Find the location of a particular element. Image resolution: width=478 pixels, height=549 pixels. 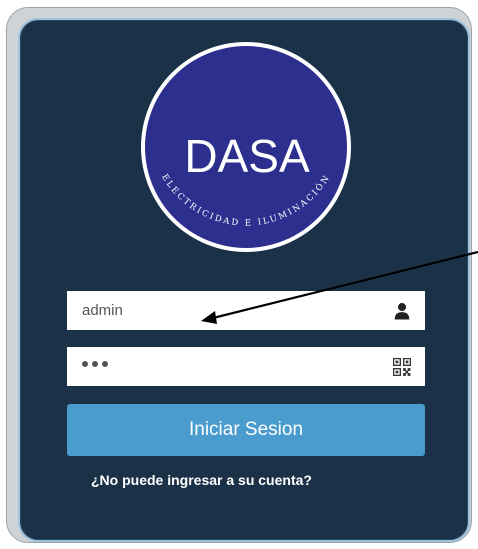

login-button: Iniciar Sesion is located at coordinates (246, 430).